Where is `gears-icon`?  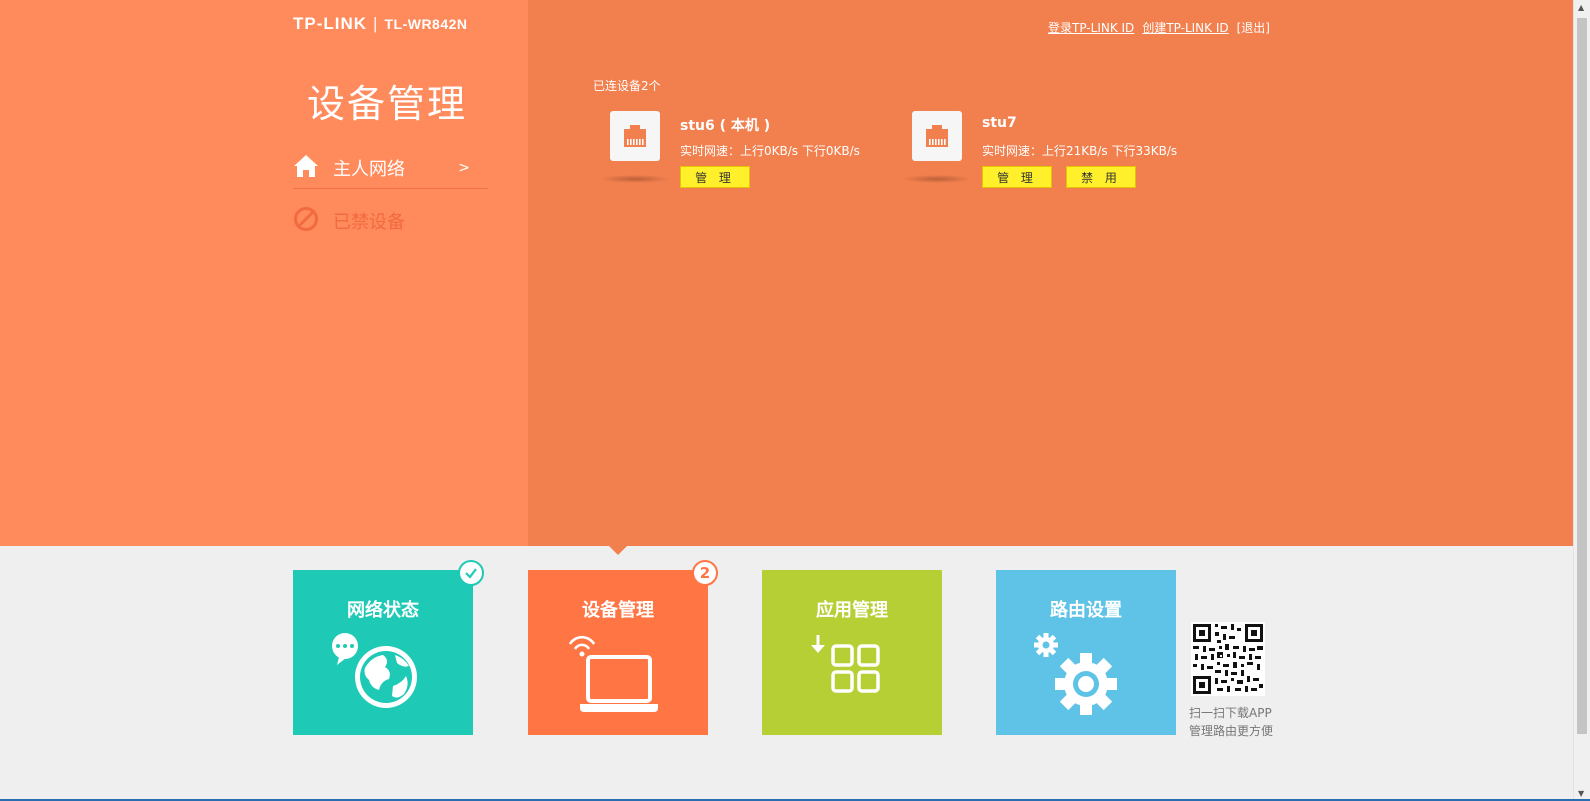 gears-icon is located at coordinates (1086, 680).